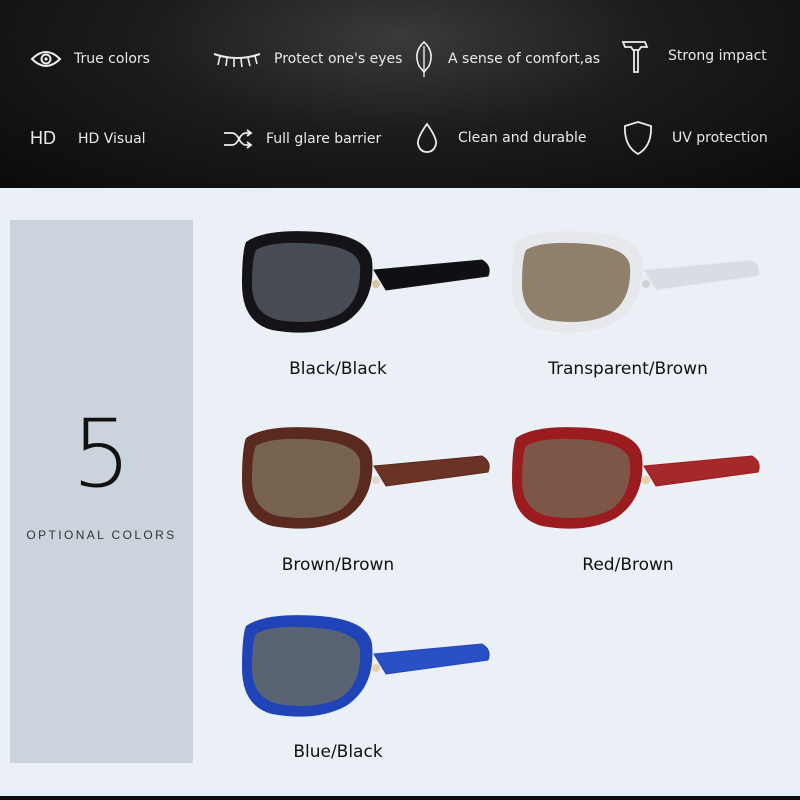 The height and width of the screenshot is (800, 800). I want to click on feature-clean-durable: Clean and durable, so click(501, 138).